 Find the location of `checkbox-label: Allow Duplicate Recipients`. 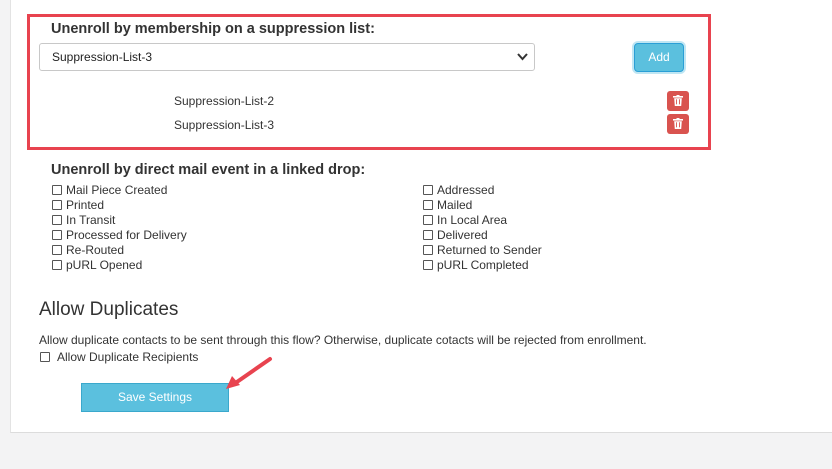

checkbox-label: Allow Duplicate Recipients is located at coordinates (128, 357).